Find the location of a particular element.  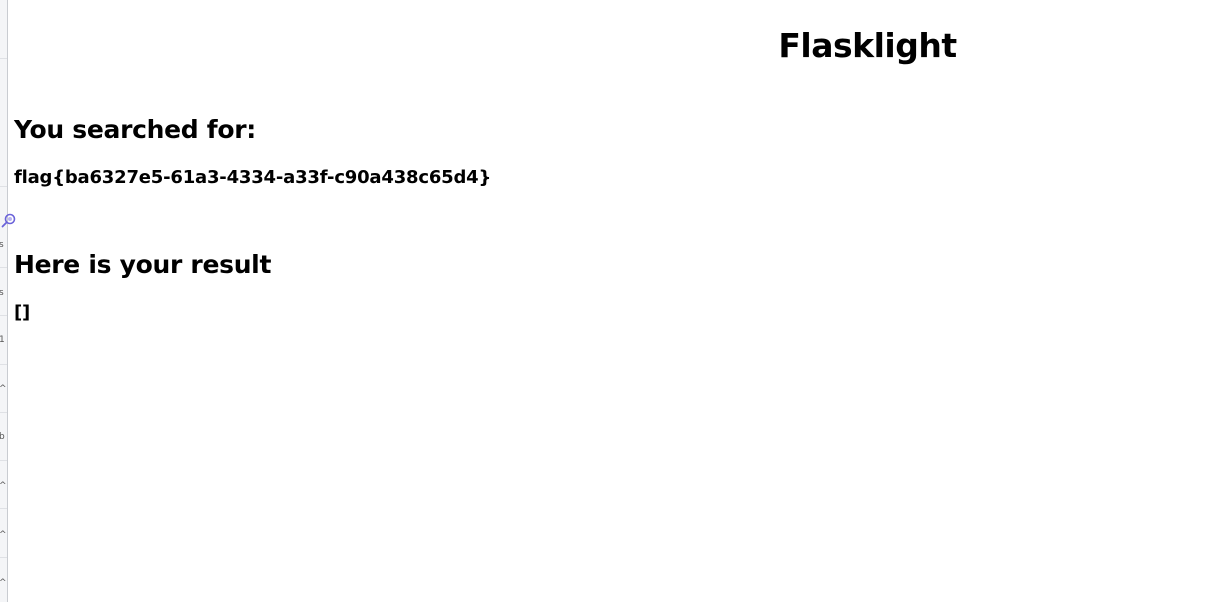

result-value: [] is located at coordinates (22, 312).